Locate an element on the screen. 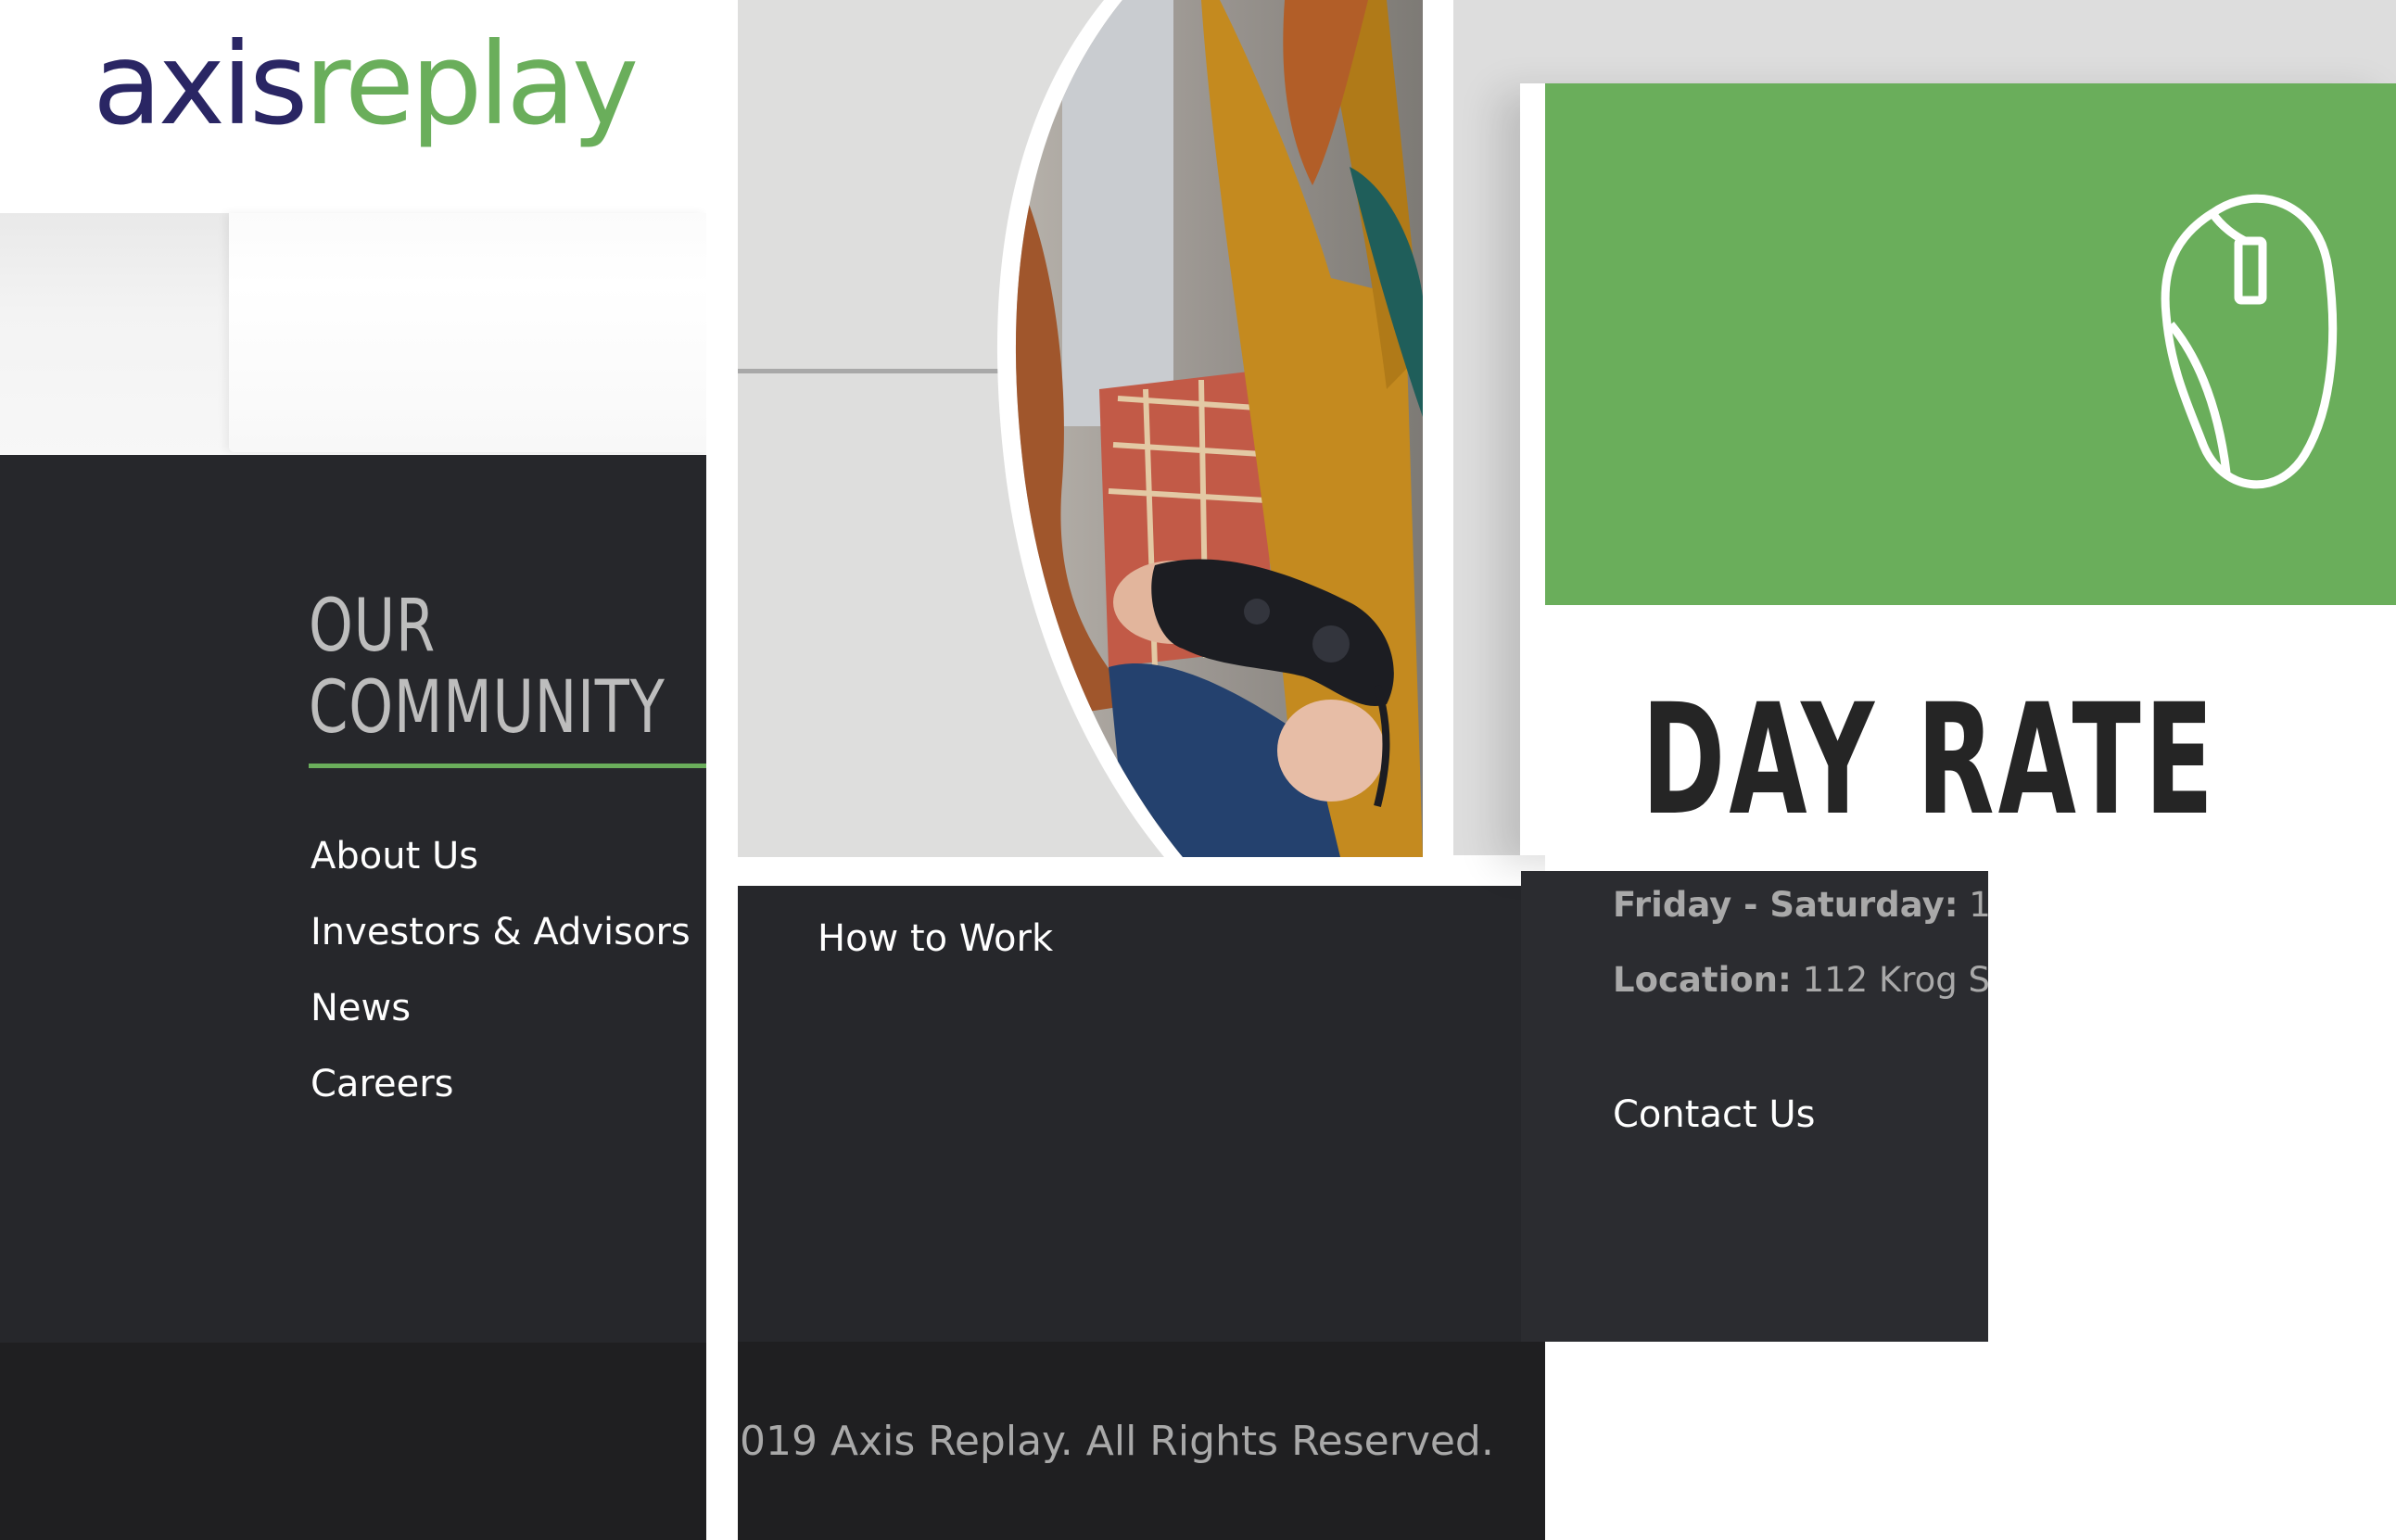 The image size is (2396, 1540). logo-replay-text: replay is located at coordinates (471, 84).